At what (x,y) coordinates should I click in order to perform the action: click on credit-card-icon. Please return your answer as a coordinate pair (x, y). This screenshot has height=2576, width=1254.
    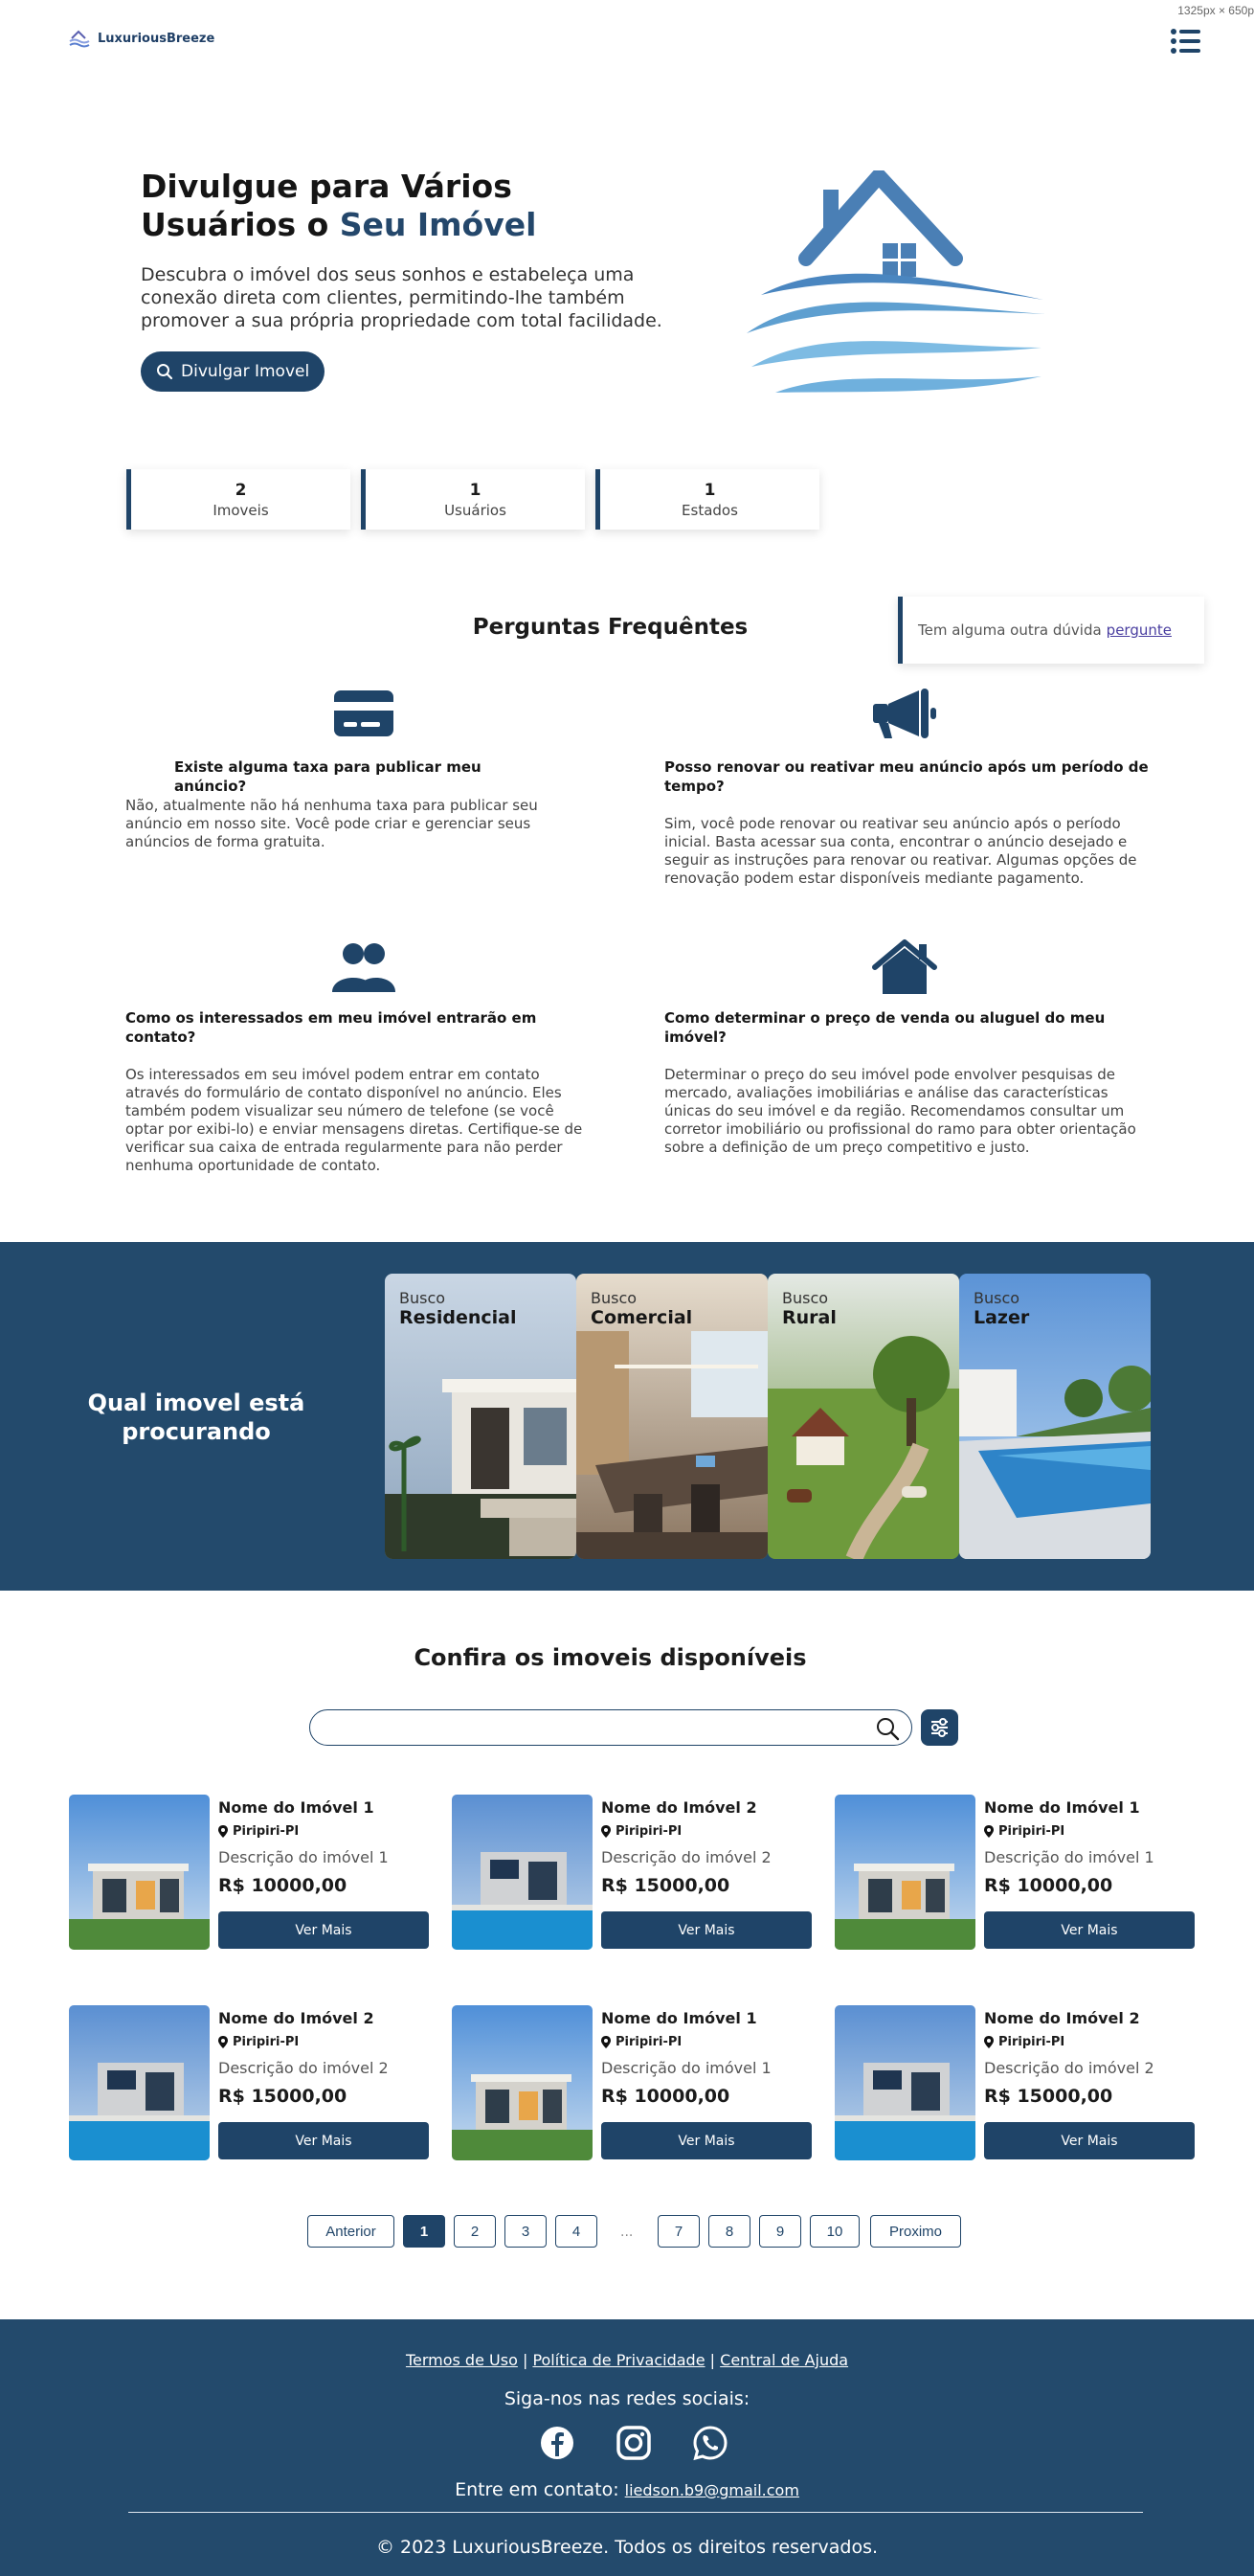
    Looking at the image, I should click on (363, 713).